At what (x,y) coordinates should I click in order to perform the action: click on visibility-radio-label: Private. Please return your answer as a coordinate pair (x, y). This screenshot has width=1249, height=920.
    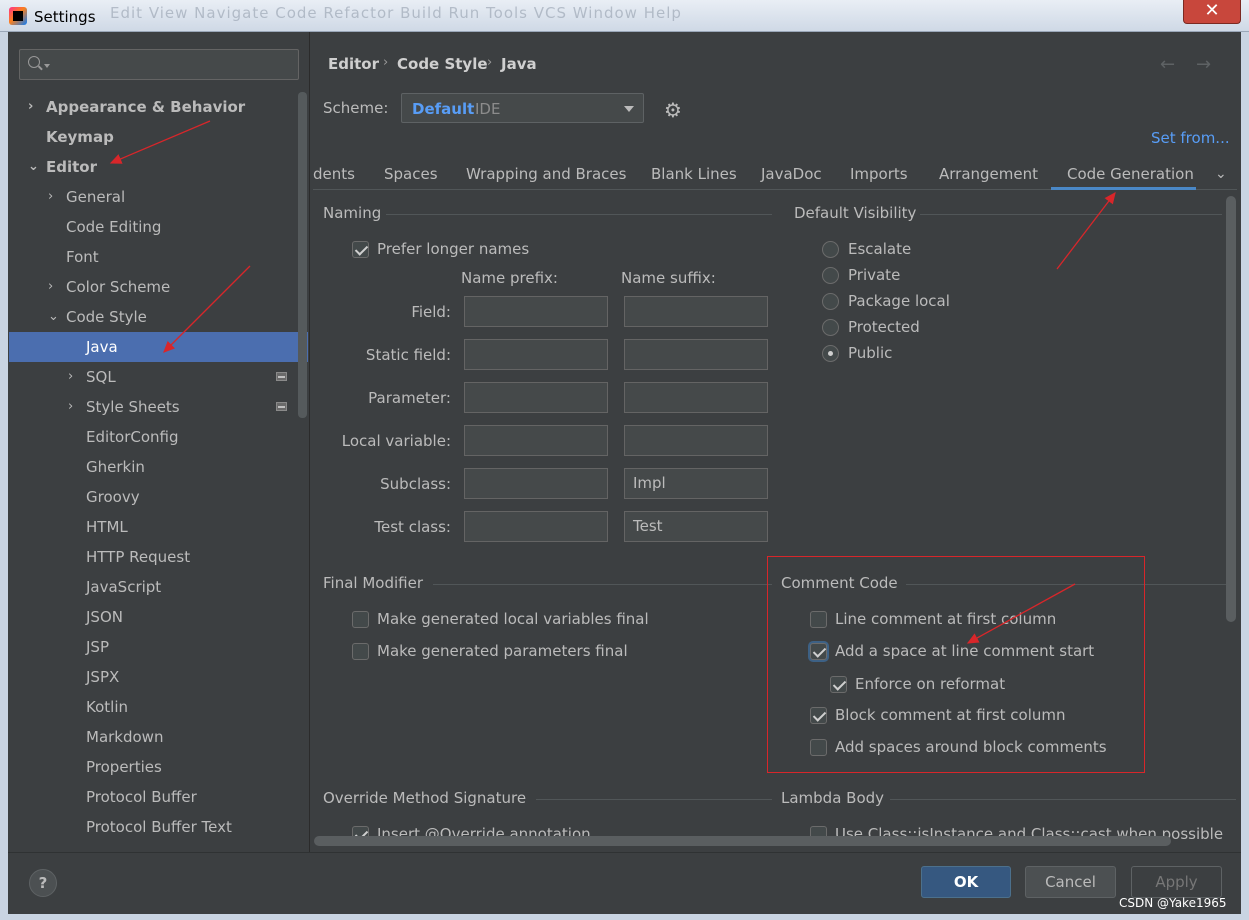
    Looking at the image, I should click on (874, 275).